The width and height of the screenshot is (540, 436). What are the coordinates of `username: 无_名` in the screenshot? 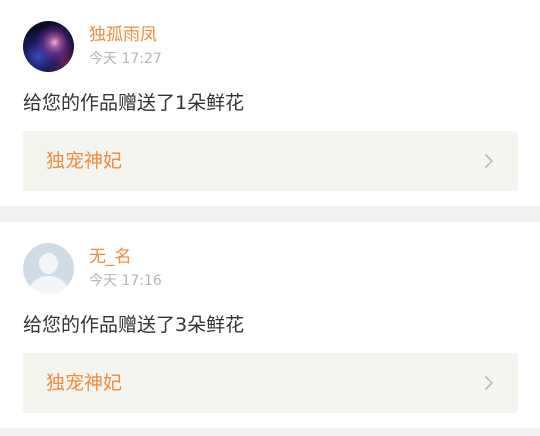 It's located at (110, 257).